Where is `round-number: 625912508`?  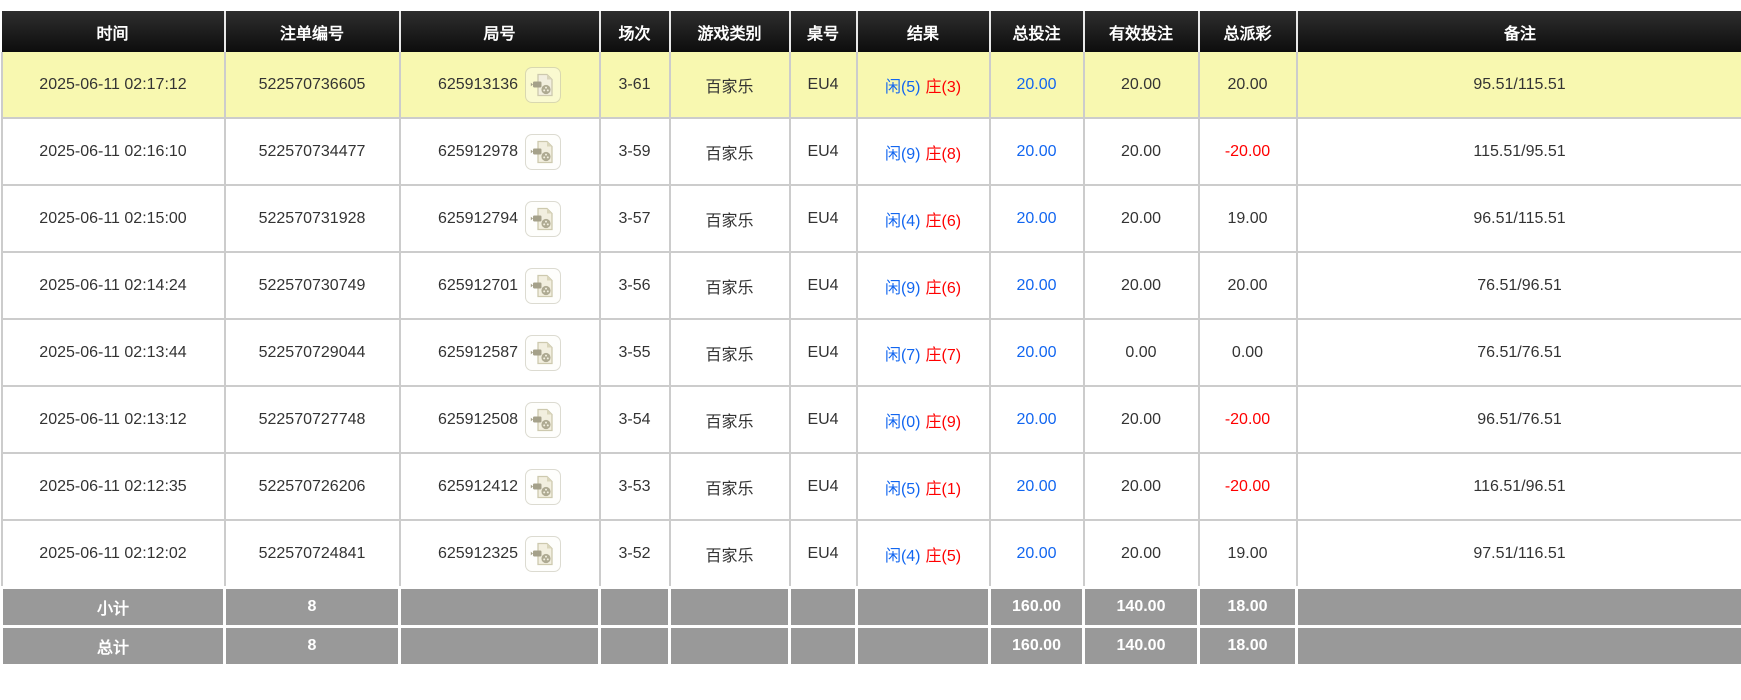
round-number: 625912508 is located at coordinates (478, 420).